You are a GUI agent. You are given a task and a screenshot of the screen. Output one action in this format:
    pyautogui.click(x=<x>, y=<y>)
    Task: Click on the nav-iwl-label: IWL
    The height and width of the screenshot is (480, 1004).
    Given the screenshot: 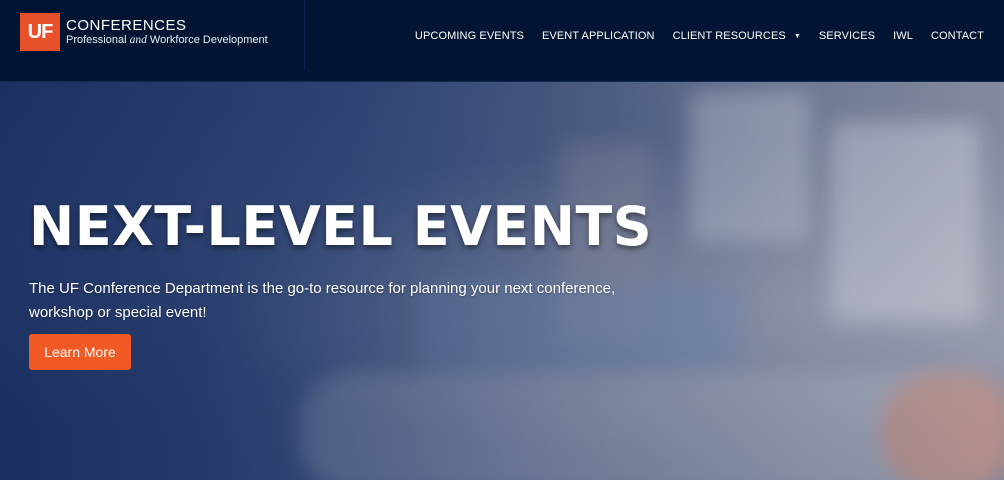 What is the action you would take?
    pyautogui.click(x=903, y=36)
    